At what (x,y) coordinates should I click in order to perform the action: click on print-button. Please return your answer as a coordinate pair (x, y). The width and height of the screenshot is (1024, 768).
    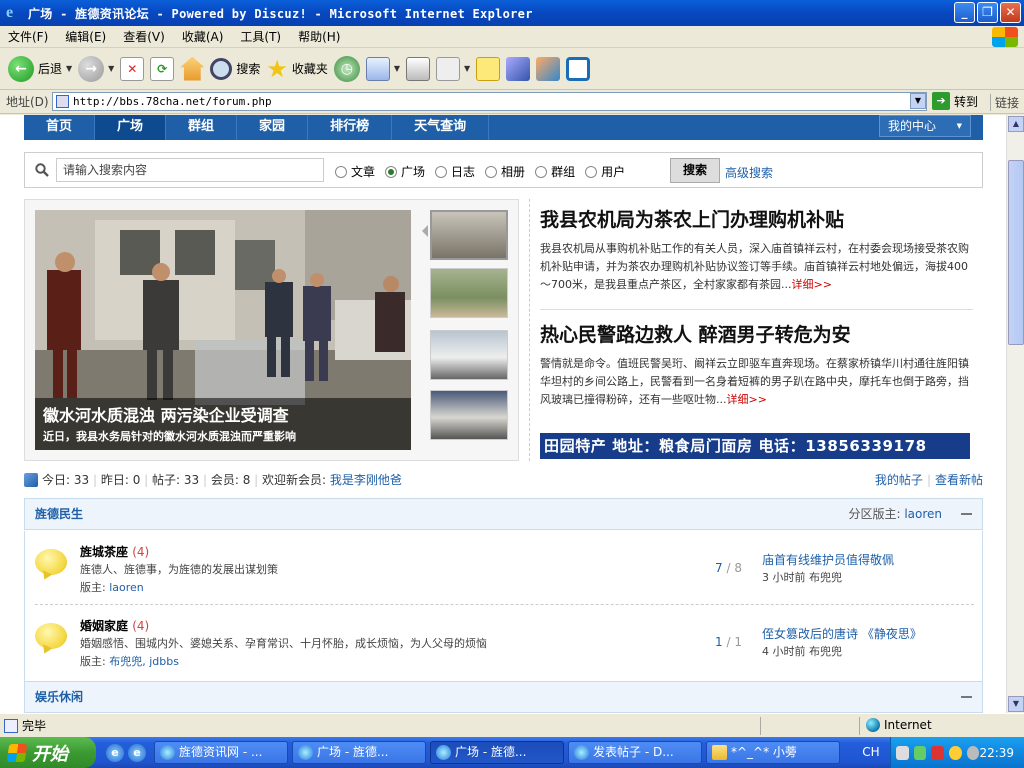
    Looking at the image, I should click on (418, 68).